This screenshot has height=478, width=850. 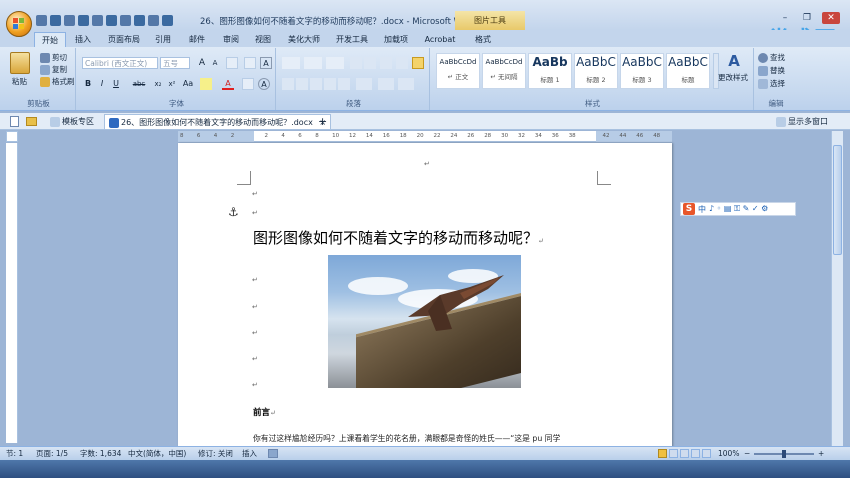 What do you see at coordinates (19, 24) in the screenshot?
I see `office-button` at bounding box center [19, 24].